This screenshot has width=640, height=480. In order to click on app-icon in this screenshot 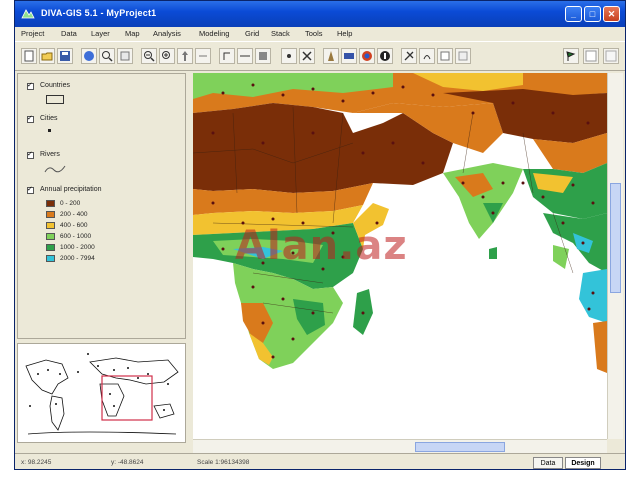, I will do `click(28, 14)`.